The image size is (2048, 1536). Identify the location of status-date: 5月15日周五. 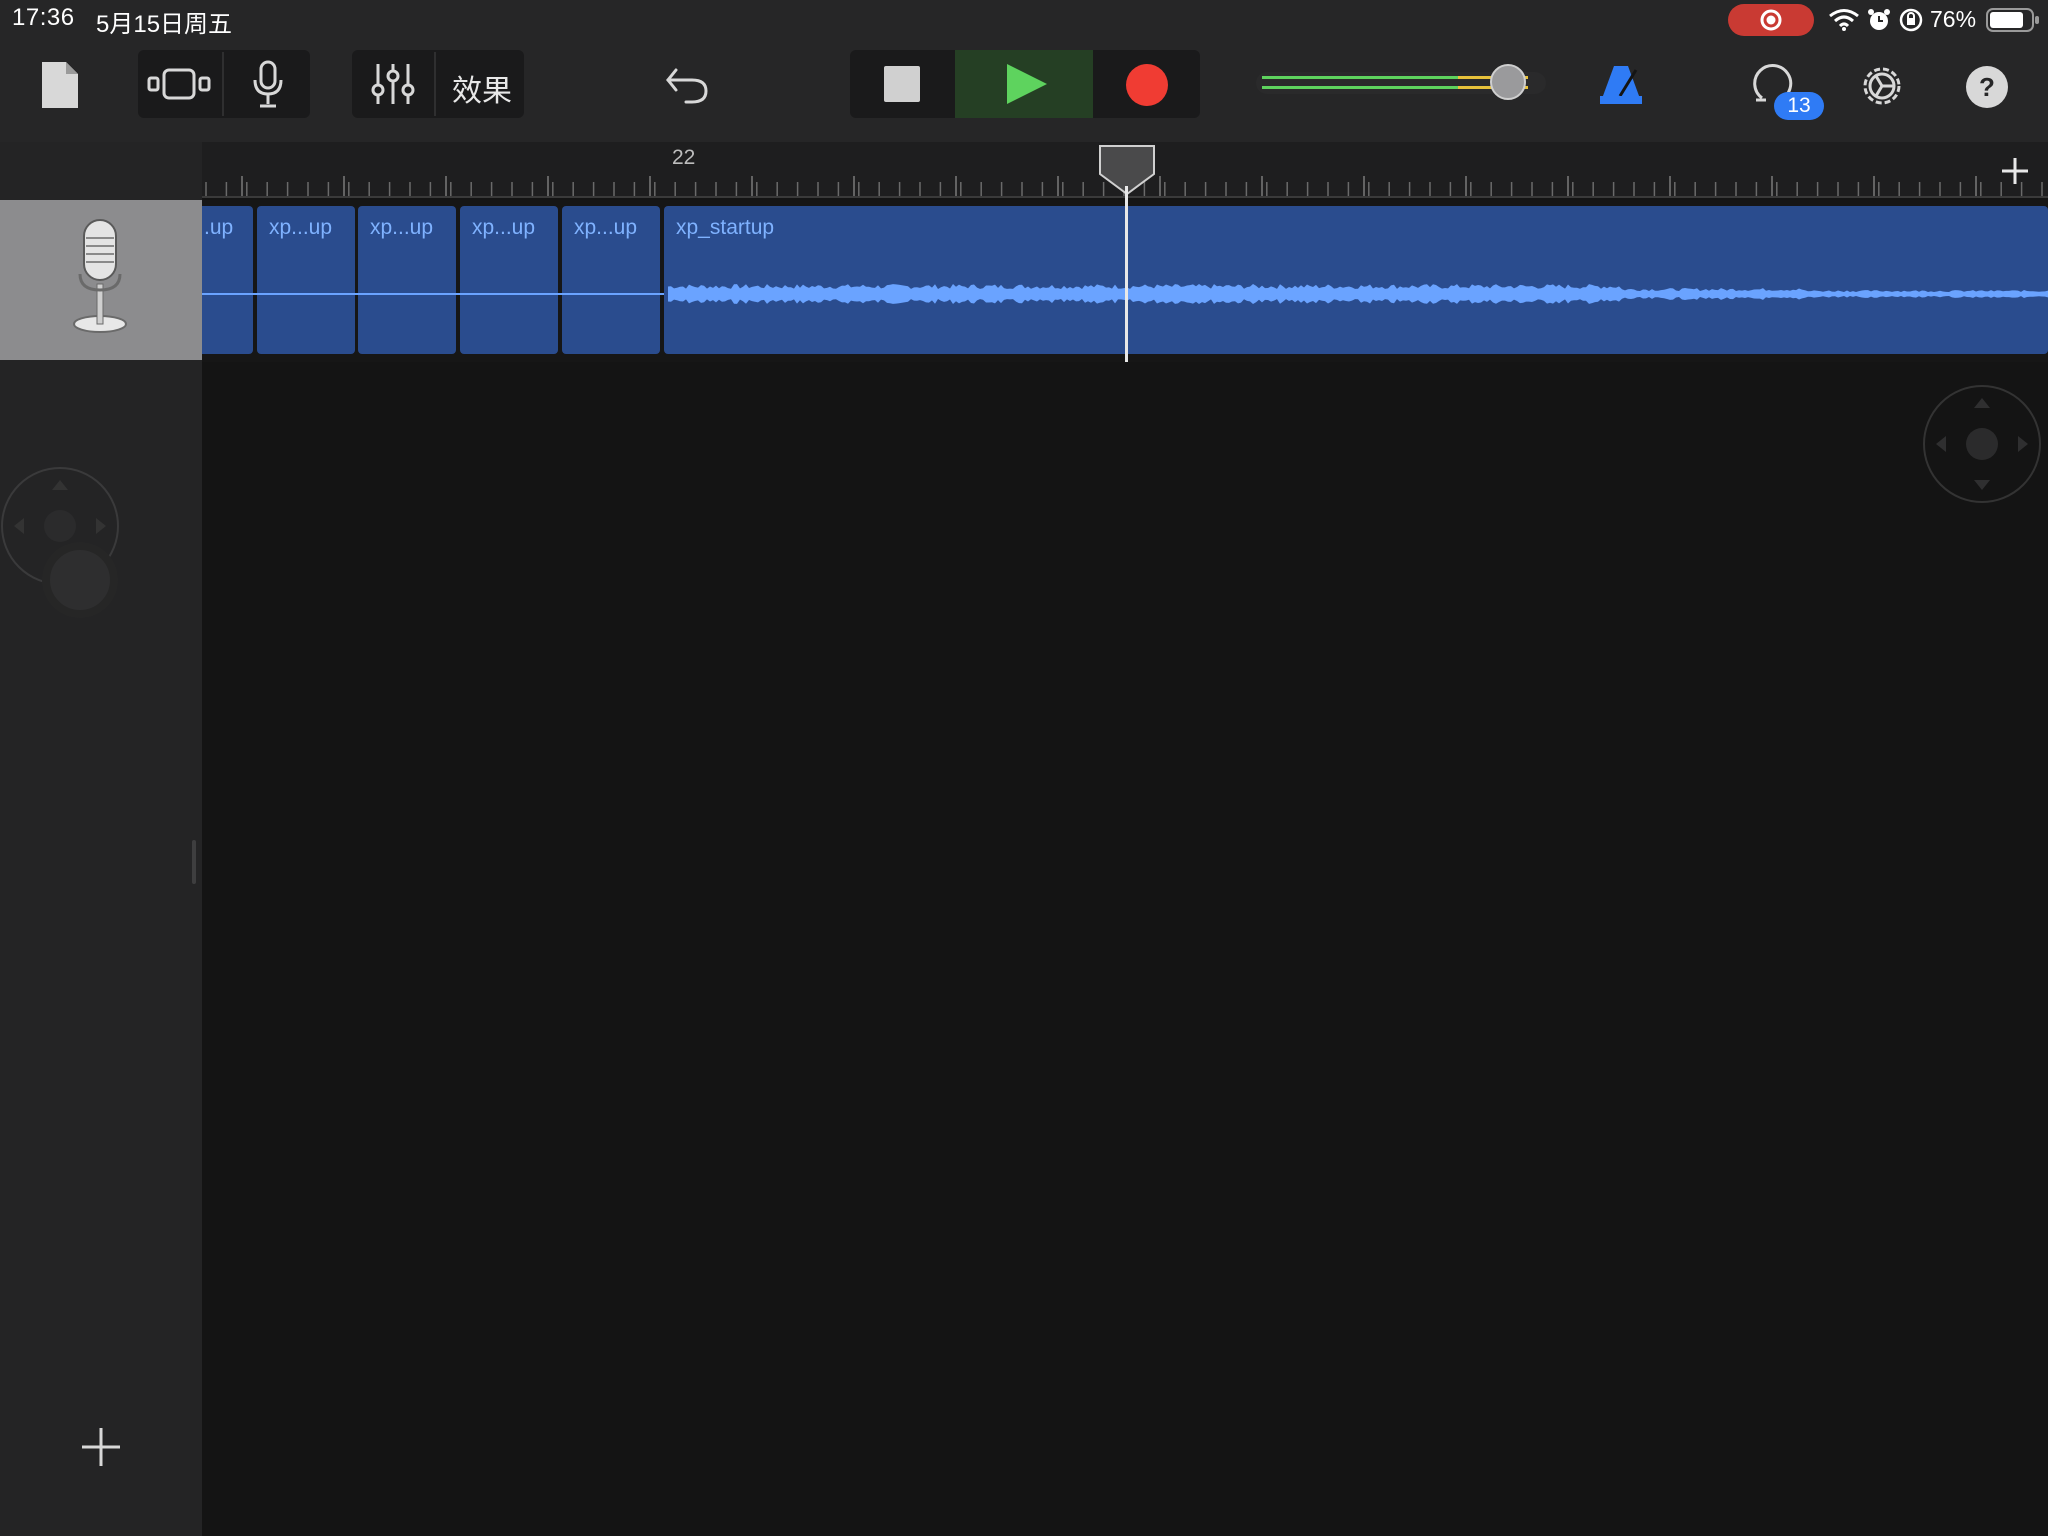
(164, 24).